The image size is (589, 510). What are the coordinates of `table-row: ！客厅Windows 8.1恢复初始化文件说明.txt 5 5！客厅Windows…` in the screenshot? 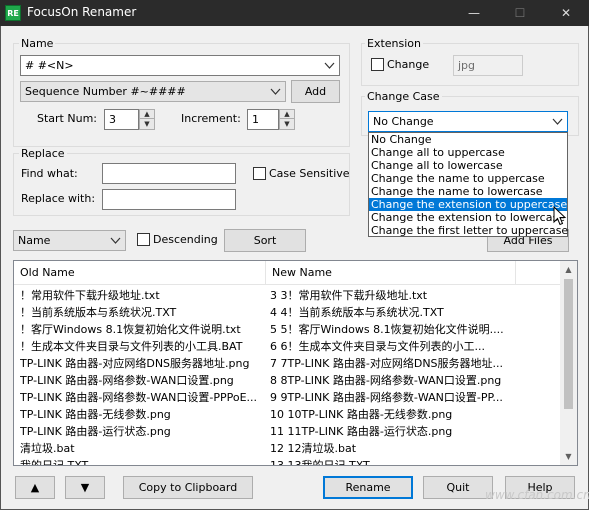 It's located at (287, 329).